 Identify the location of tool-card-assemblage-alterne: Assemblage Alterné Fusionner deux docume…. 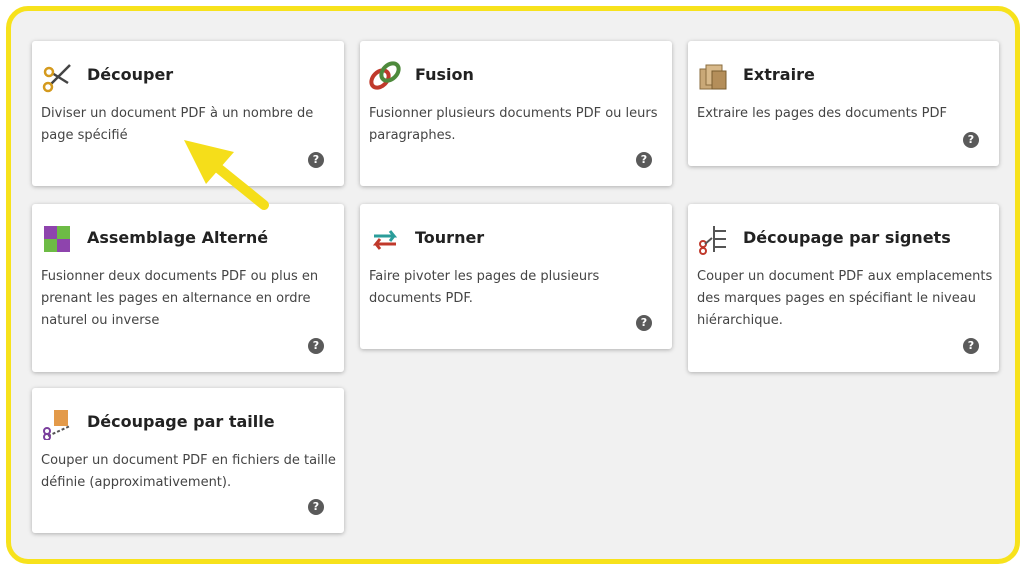
(188, 288).